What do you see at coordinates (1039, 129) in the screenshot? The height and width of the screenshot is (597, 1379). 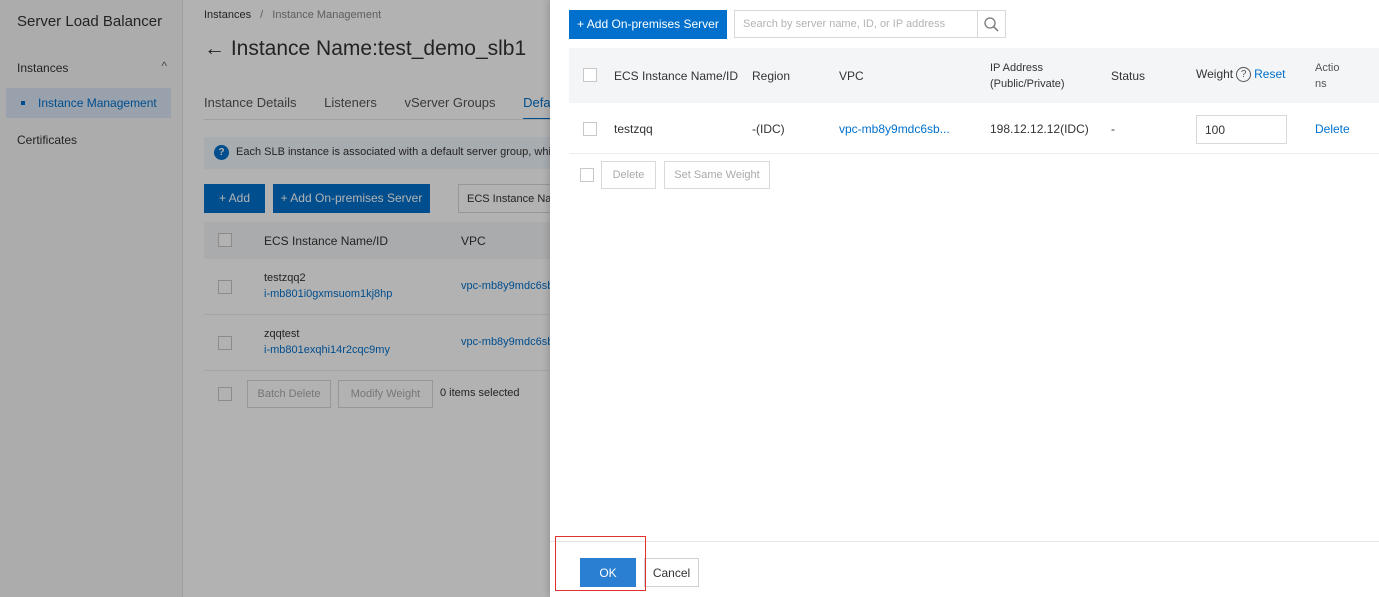 I see `row-ip: 198.12.12.12(IDC)` at bounding box center [1039, 129].